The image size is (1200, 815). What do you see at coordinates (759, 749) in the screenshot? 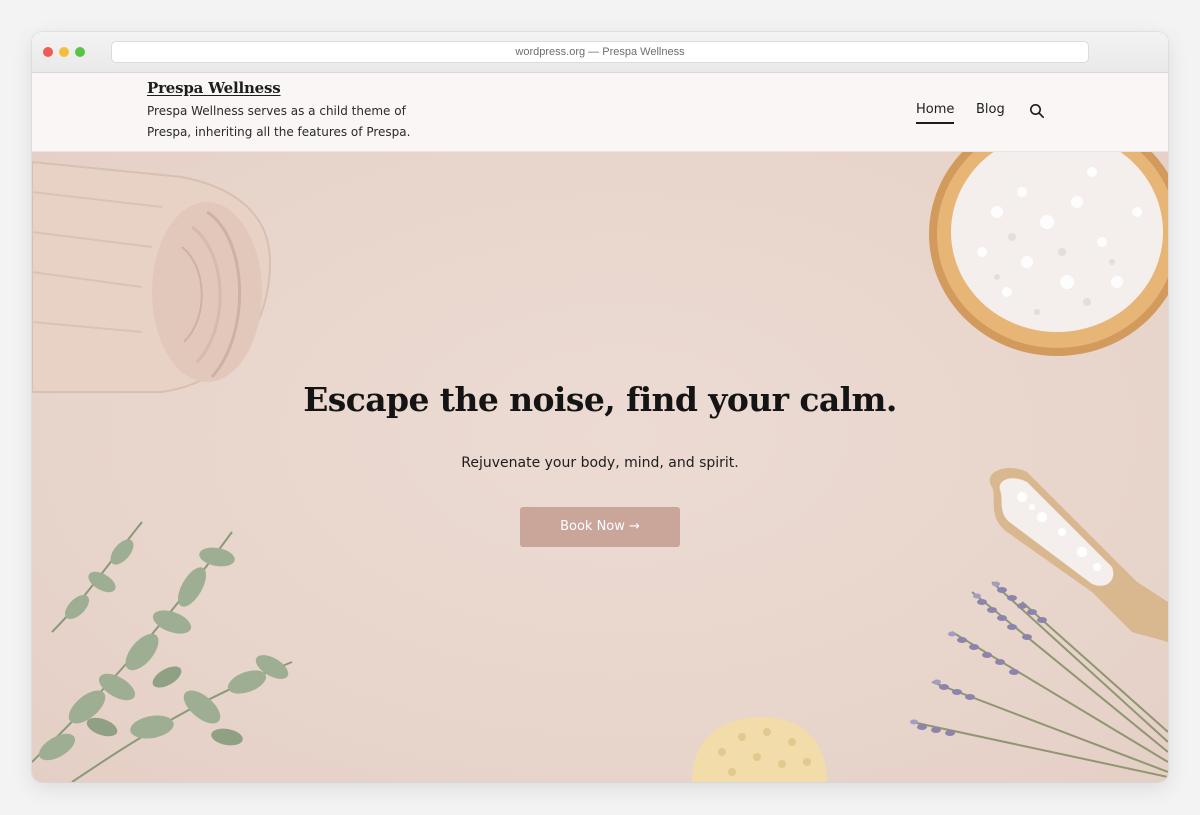
I see `sponge-image` at bounding box center [759, 749].